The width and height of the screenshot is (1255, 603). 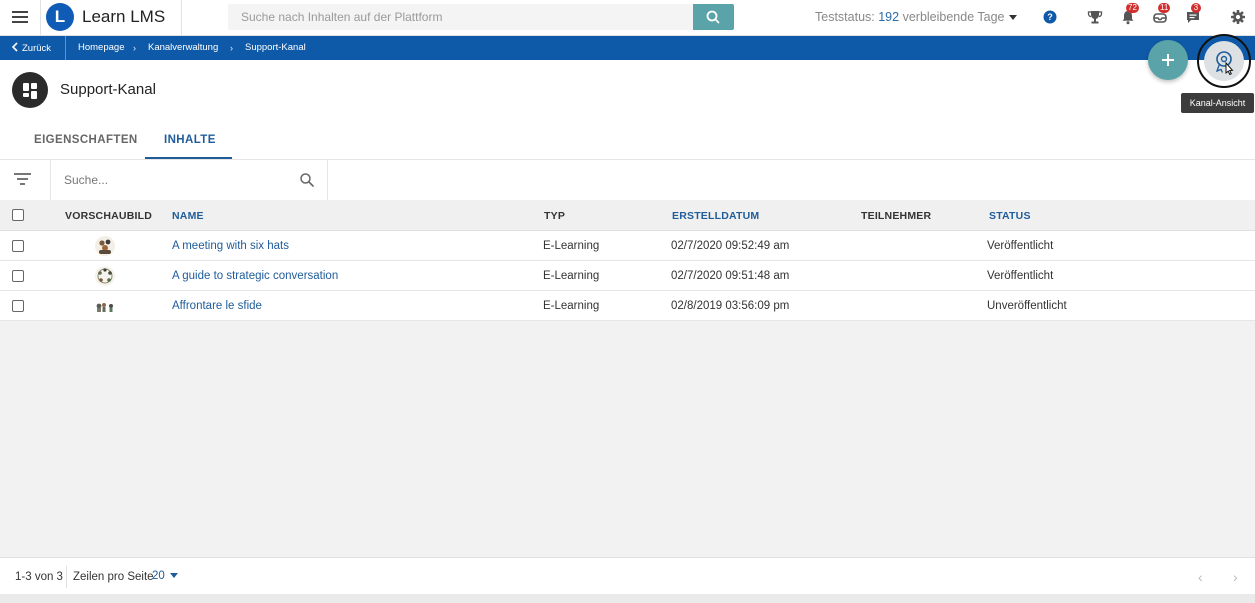 What do you see at coordinates (60, 17) in the screenshot?
I see `logo: L` at bounding box center [60, 17].